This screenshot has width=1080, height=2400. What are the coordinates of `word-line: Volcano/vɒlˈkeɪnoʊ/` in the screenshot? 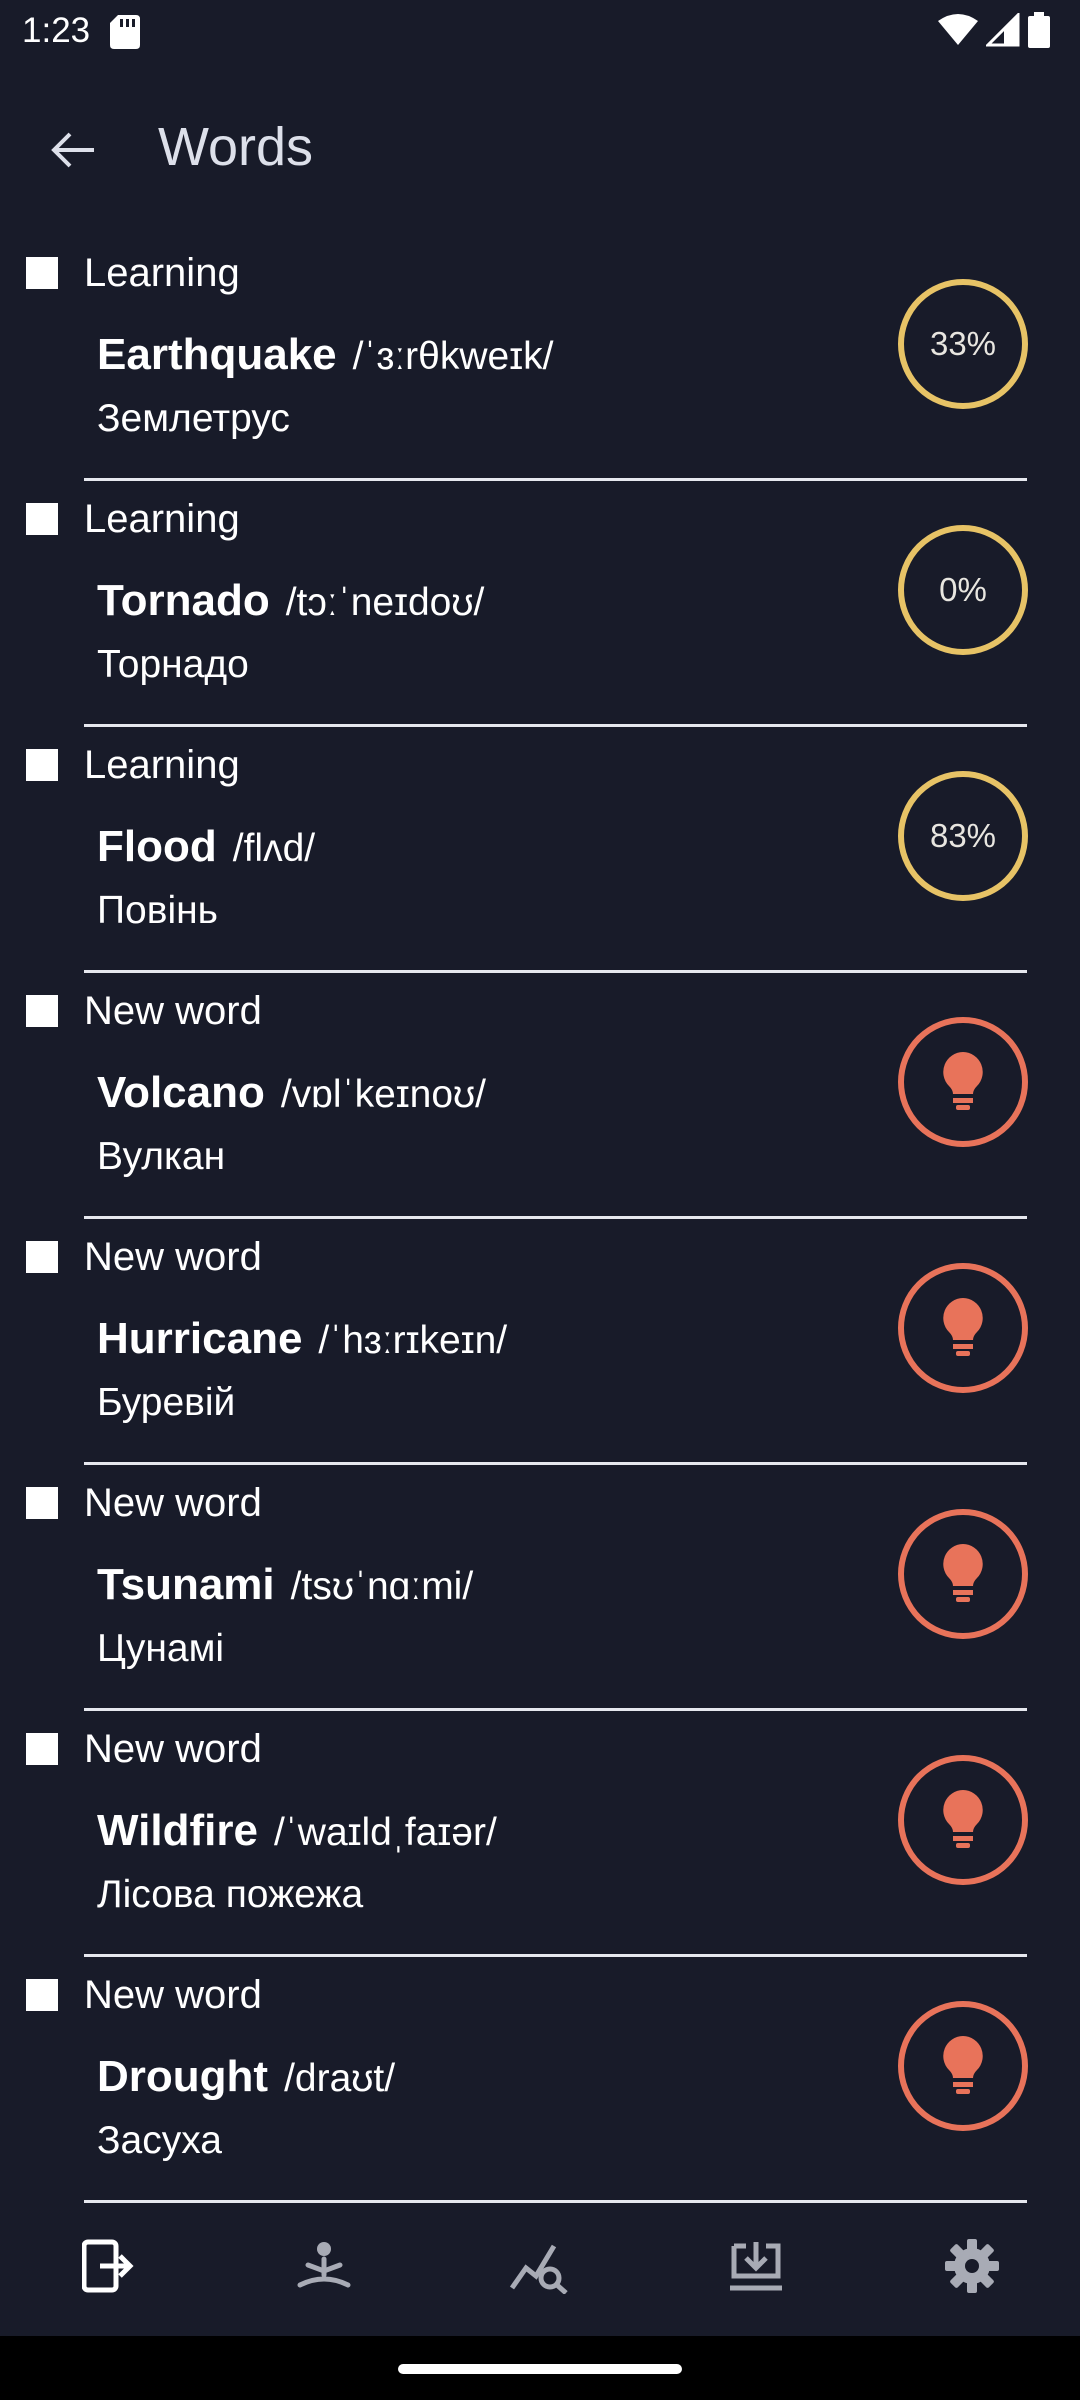 It's located at (291, 1093).